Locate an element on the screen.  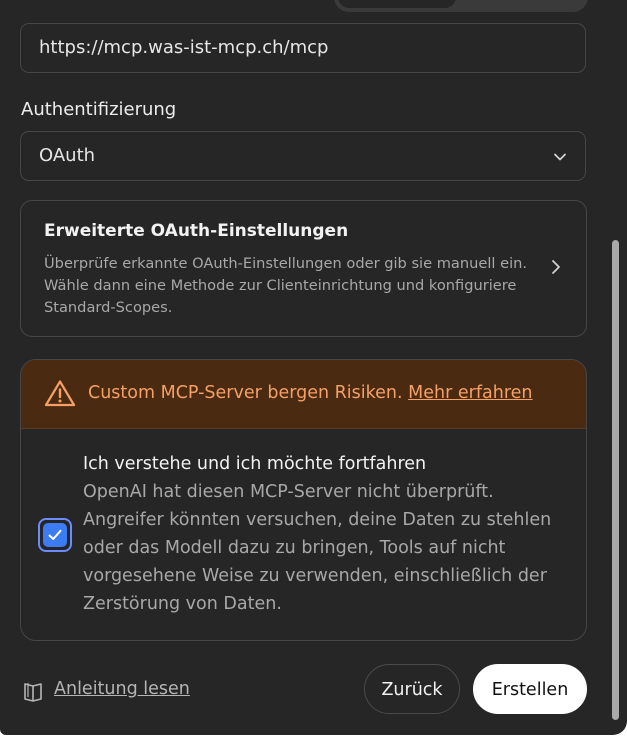
auth-select-value: OAuth is located at coordinates (67, 155).